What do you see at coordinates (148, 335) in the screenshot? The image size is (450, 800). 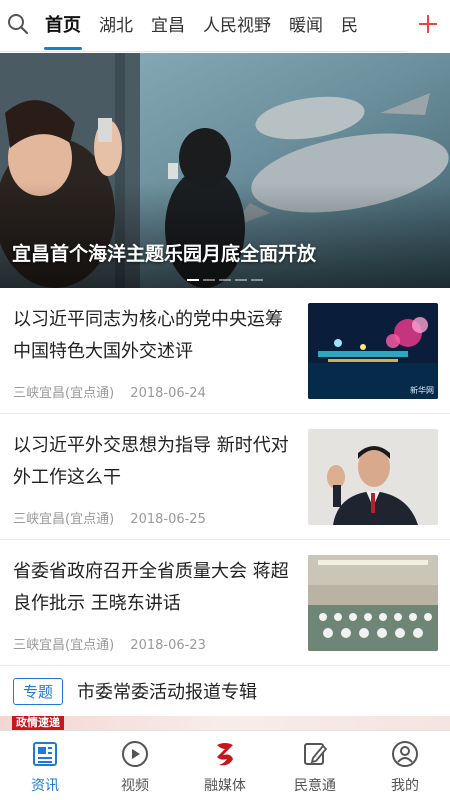 I see `news-title: 以习近平同志为核心的党中央运筹中国特色大国外交述评` at bounding box center [148, 335].